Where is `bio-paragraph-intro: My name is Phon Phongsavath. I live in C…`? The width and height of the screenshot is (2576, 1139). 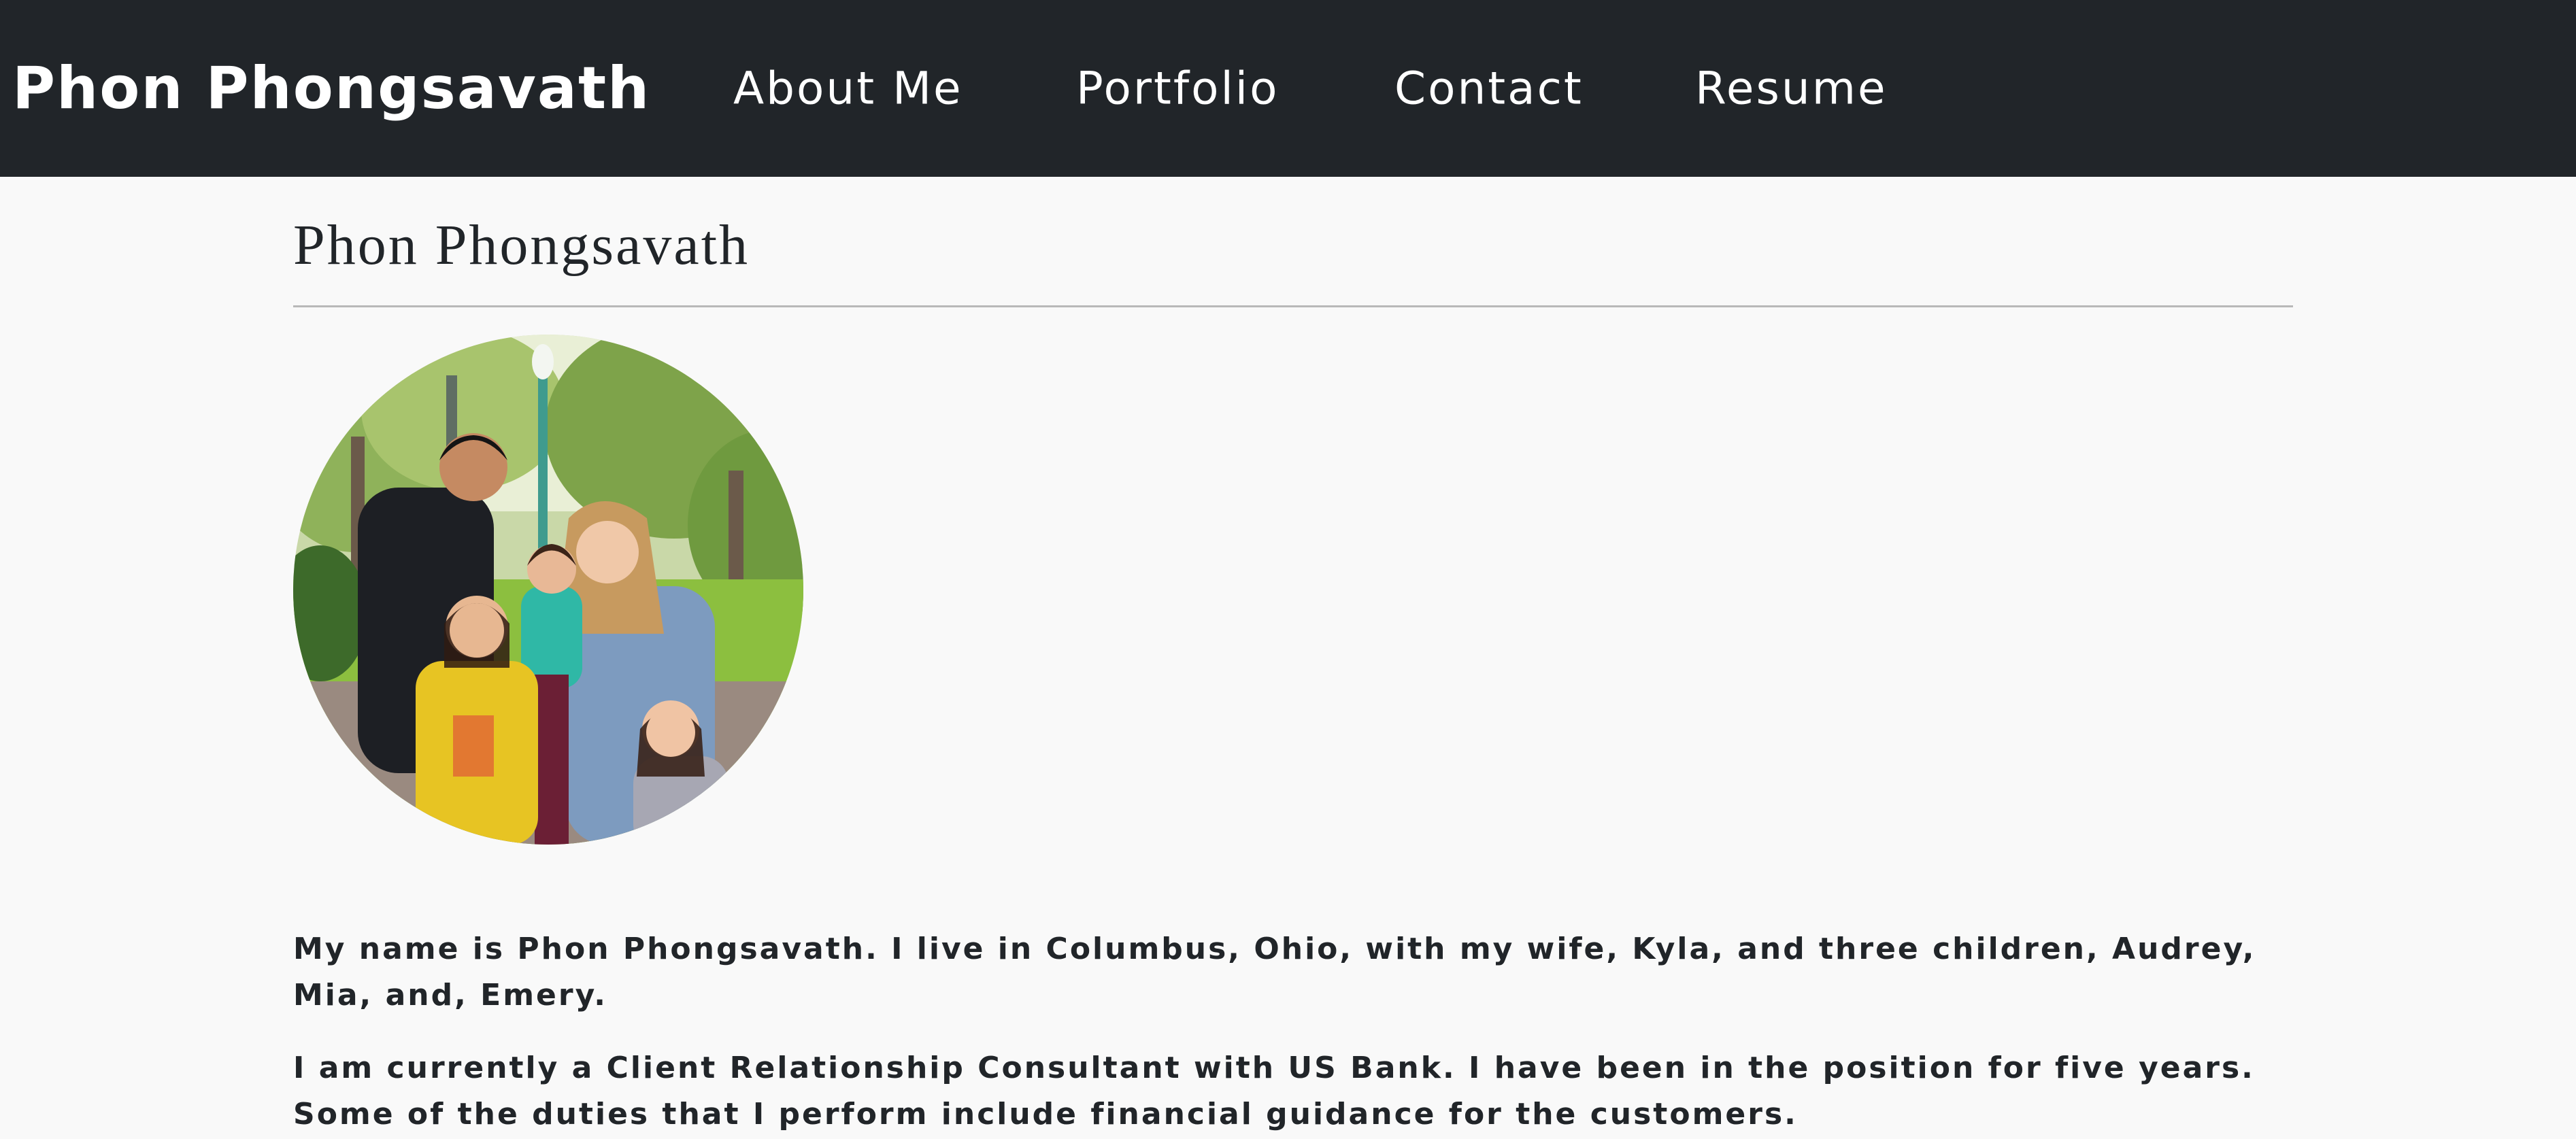
bio-paragraph-intro: My name is Phon Phongsavath. I live in C… is located at coordinates (1274, 973).